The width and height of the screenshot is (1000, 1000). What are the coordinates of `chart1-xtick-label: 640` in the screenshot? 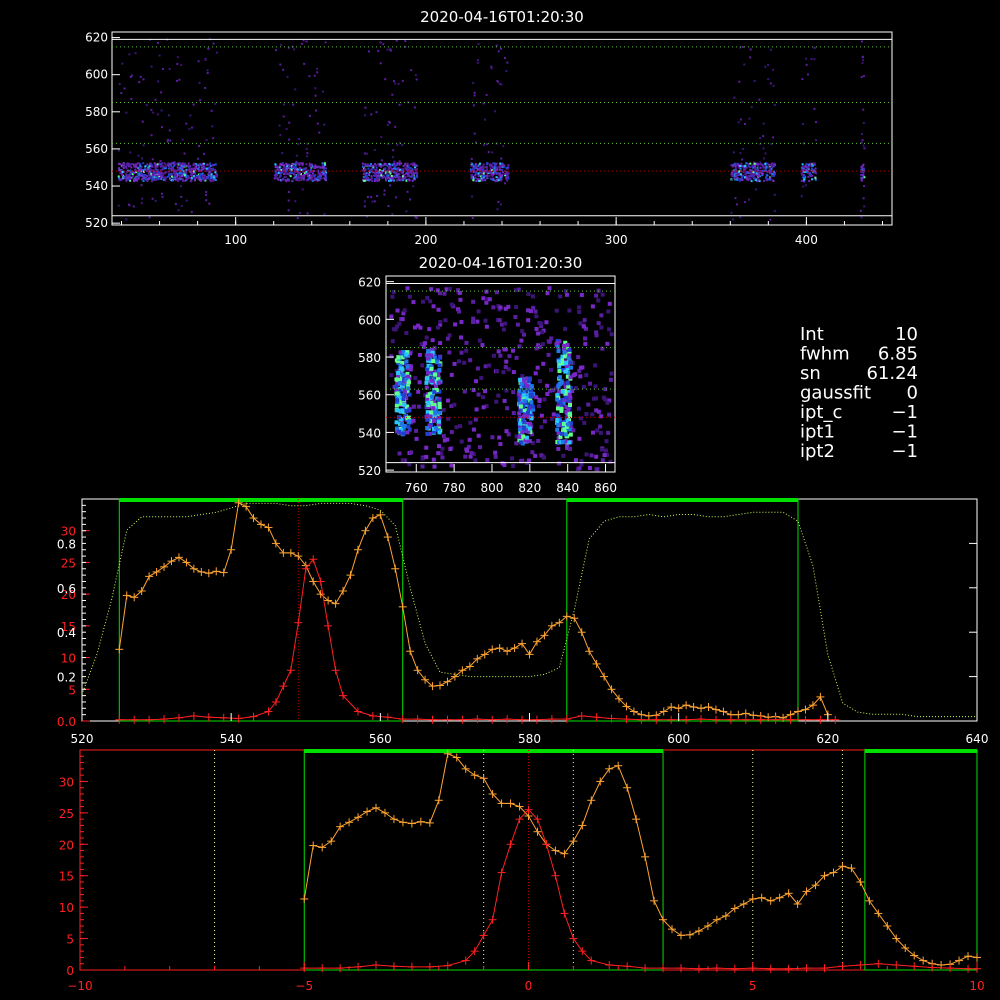 It's located at (977, 739).